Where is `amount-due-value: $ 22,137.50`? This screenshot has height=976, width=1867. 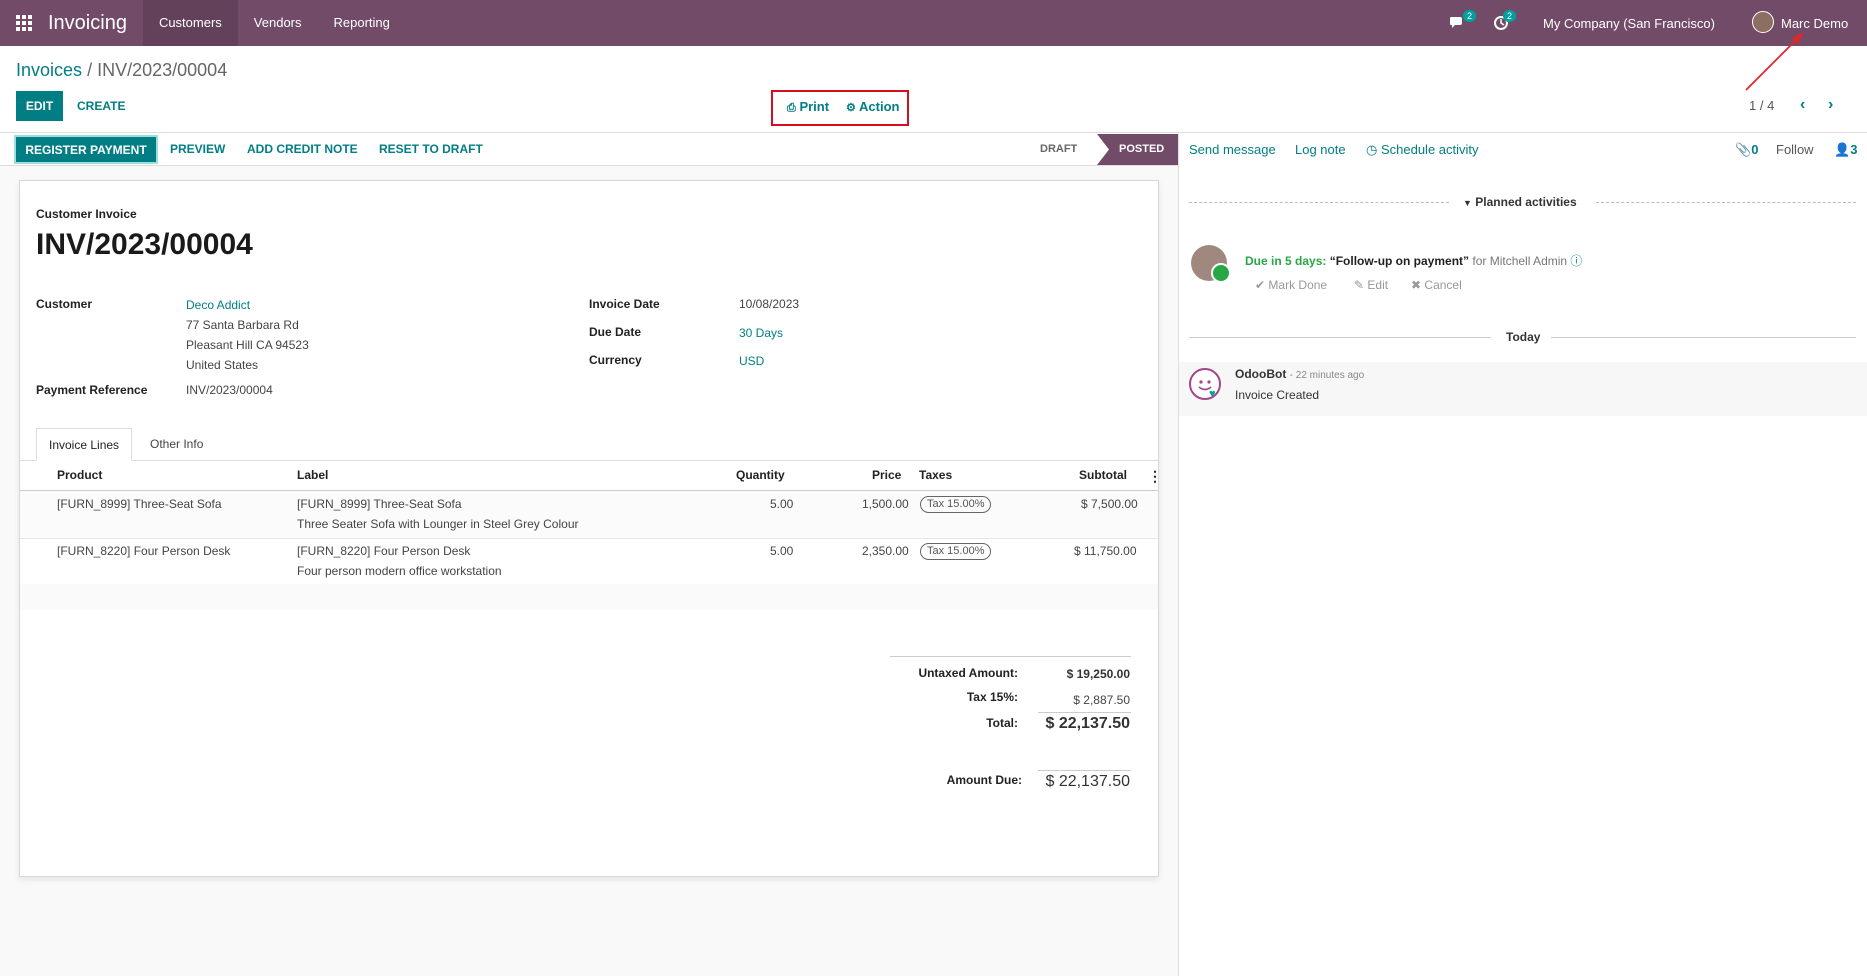
amount-due-value: $ 22,137.50 is located at coordinates (1087, 781).